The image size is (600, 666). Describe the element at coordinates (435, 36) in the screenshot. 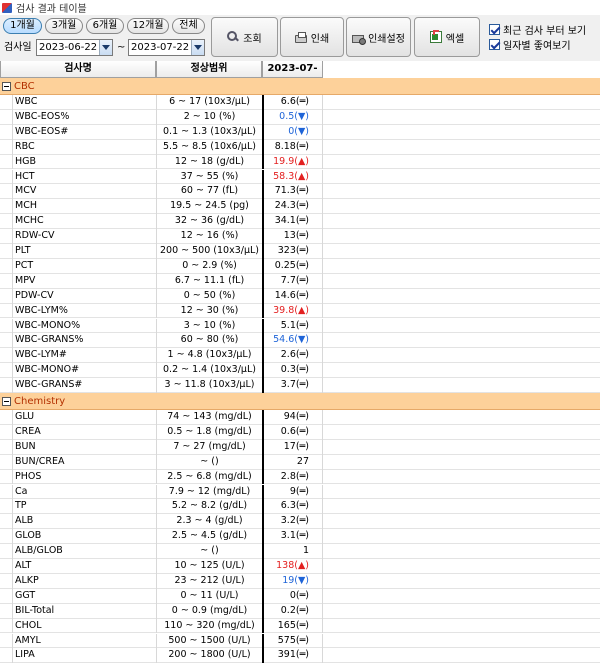

I see `excel-icon` at that location.